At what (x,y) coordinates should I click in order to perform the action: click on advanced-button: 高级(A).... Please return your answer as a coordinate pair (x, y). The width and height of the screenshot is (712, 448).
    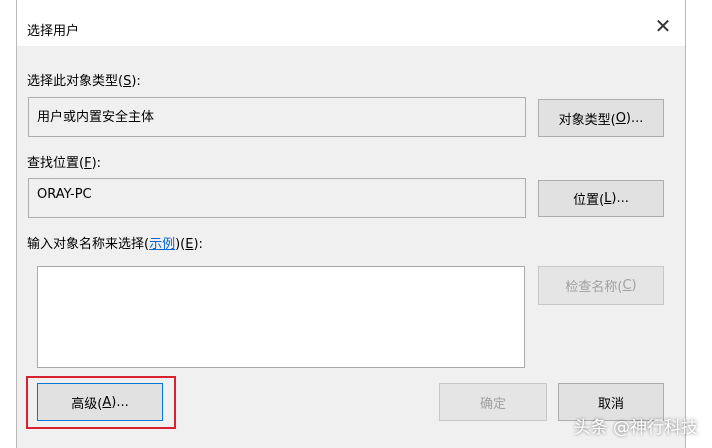
    Looking at the image, I should click on (100, 402).